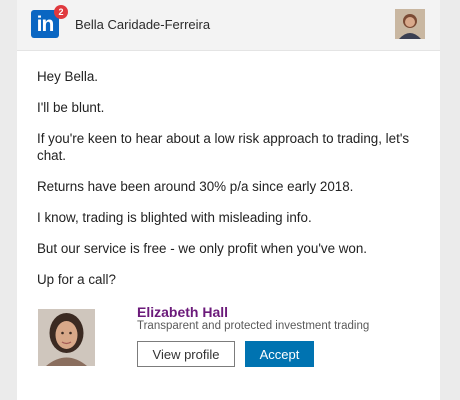 The image size is (460, 400). Describe the element at coordinates (182, 312) in the screenshot. I see `sender-name: Elizabeth Hall` at that location.